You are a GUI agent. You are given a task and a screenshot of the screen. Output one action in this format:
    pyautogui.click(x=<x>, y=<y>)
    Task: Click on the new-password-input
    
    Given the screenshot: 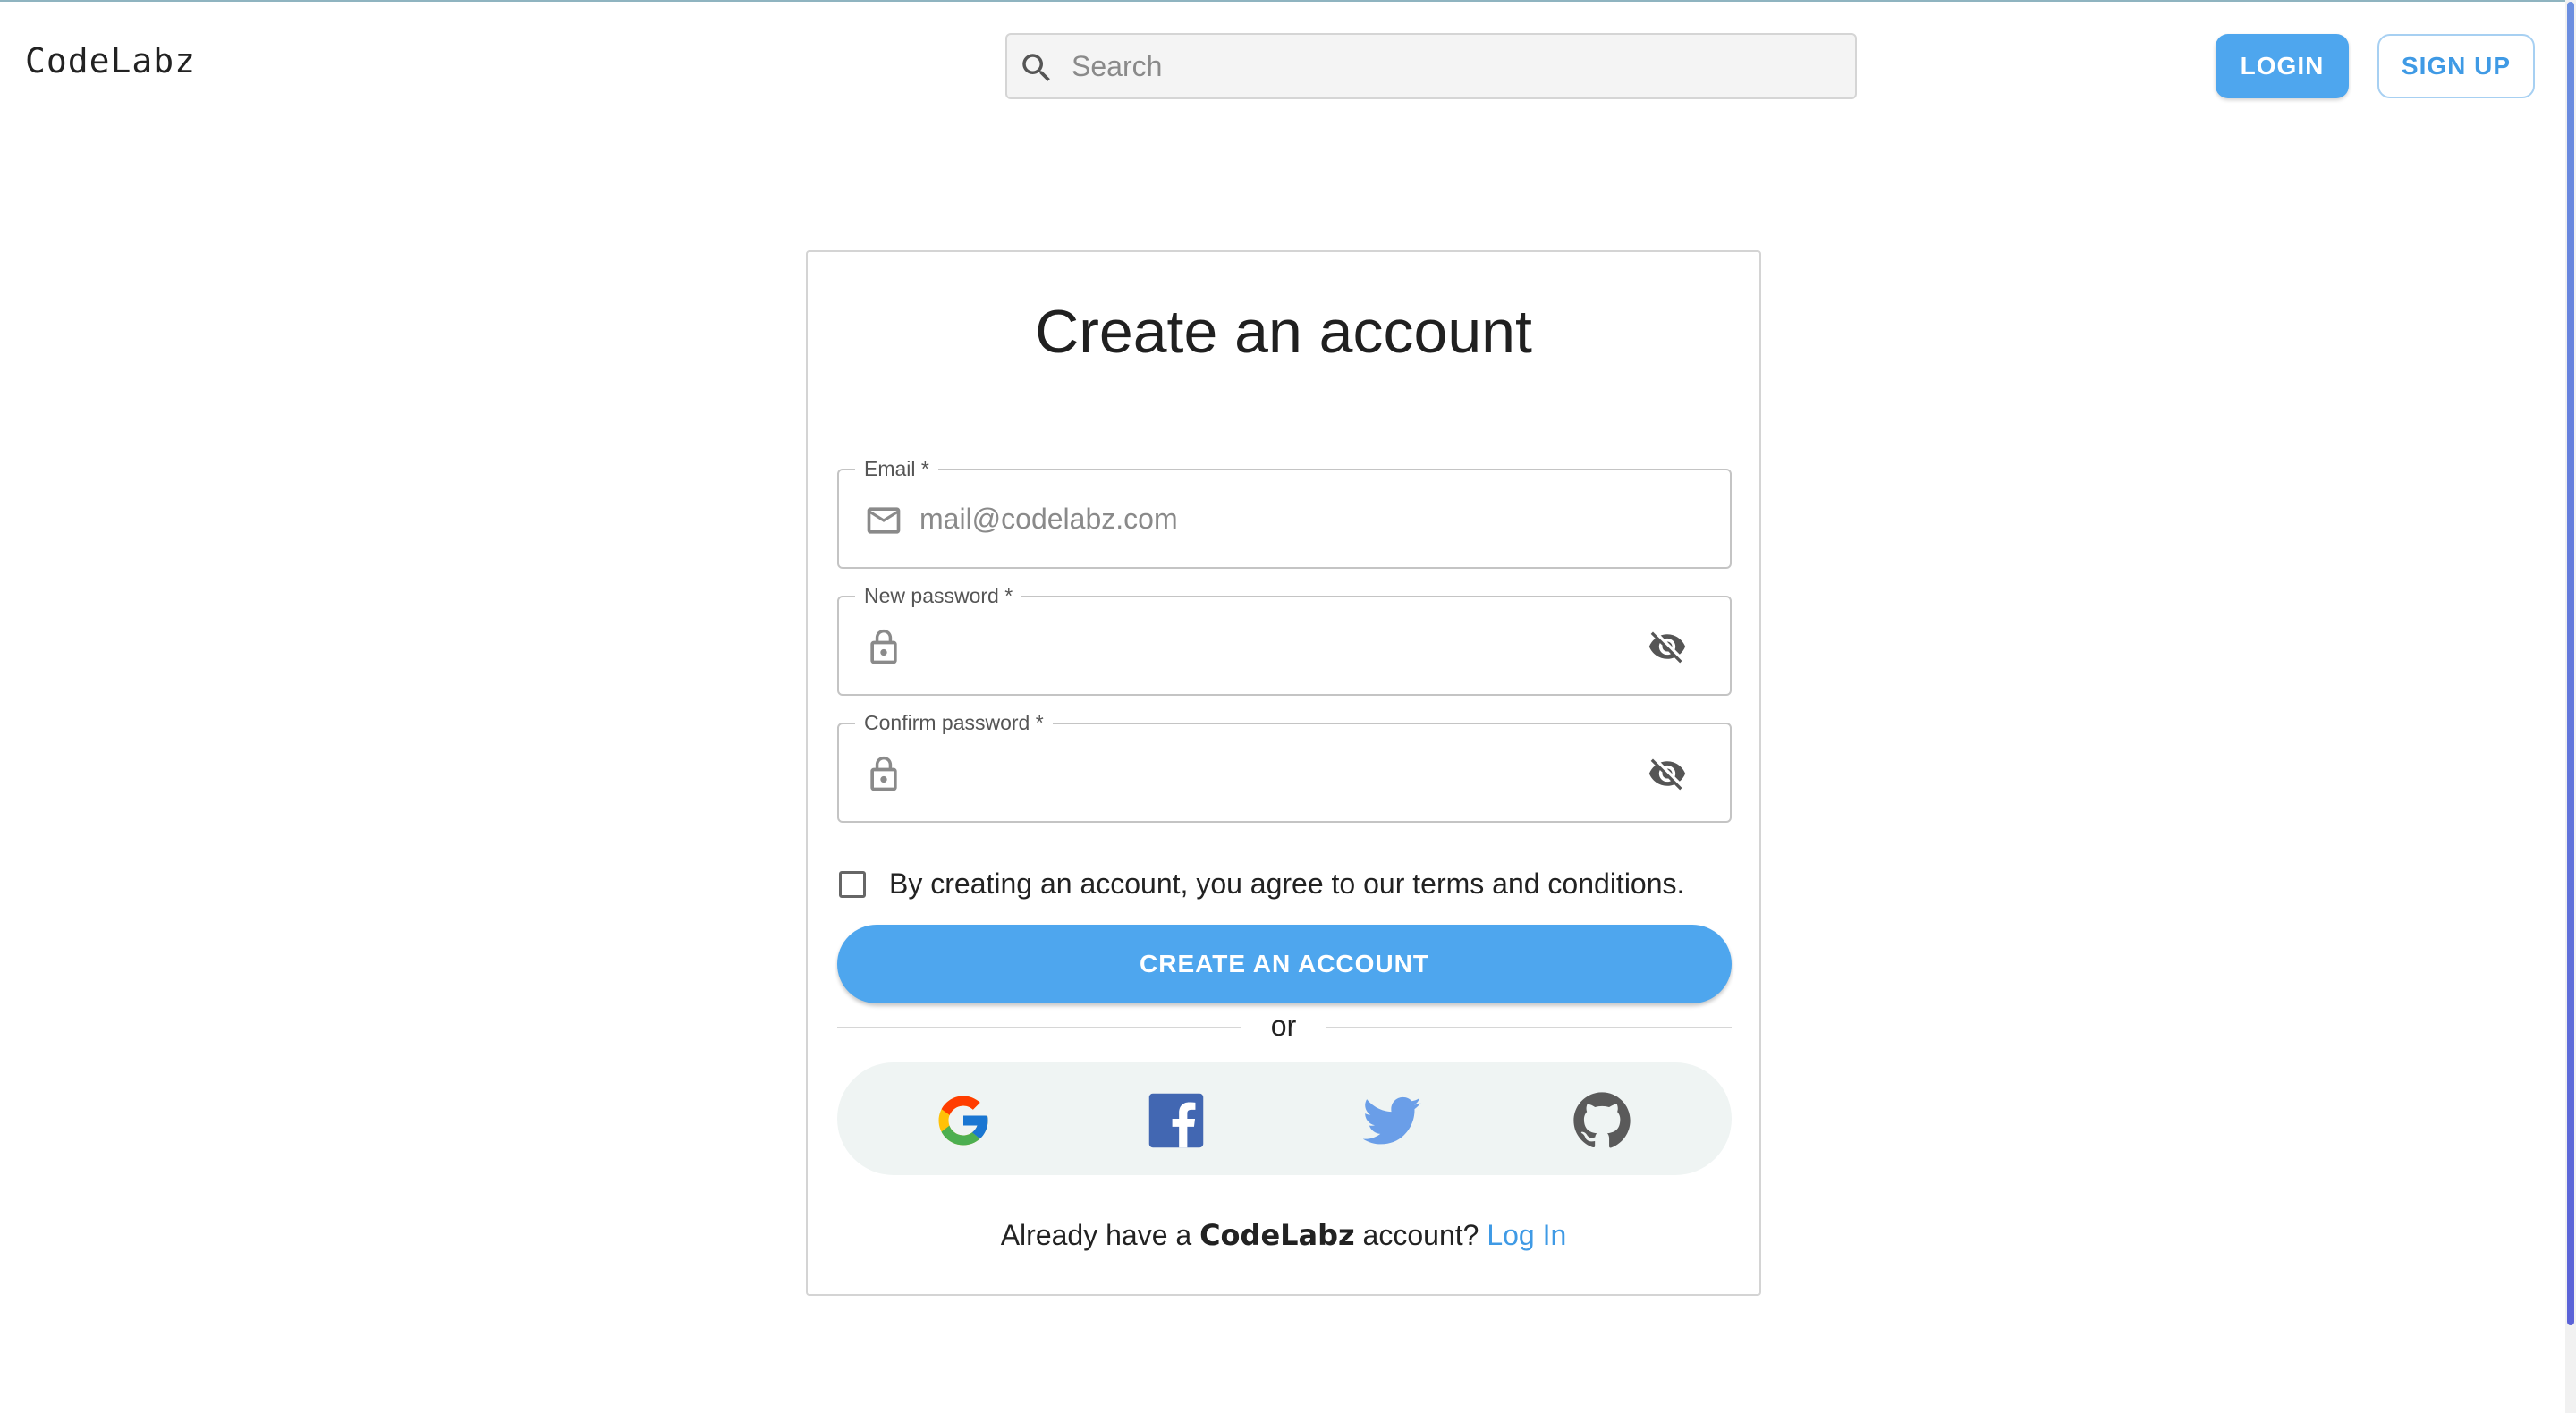 What is the action you would take?
    pyautogui.click(x=1268, y=645)
    